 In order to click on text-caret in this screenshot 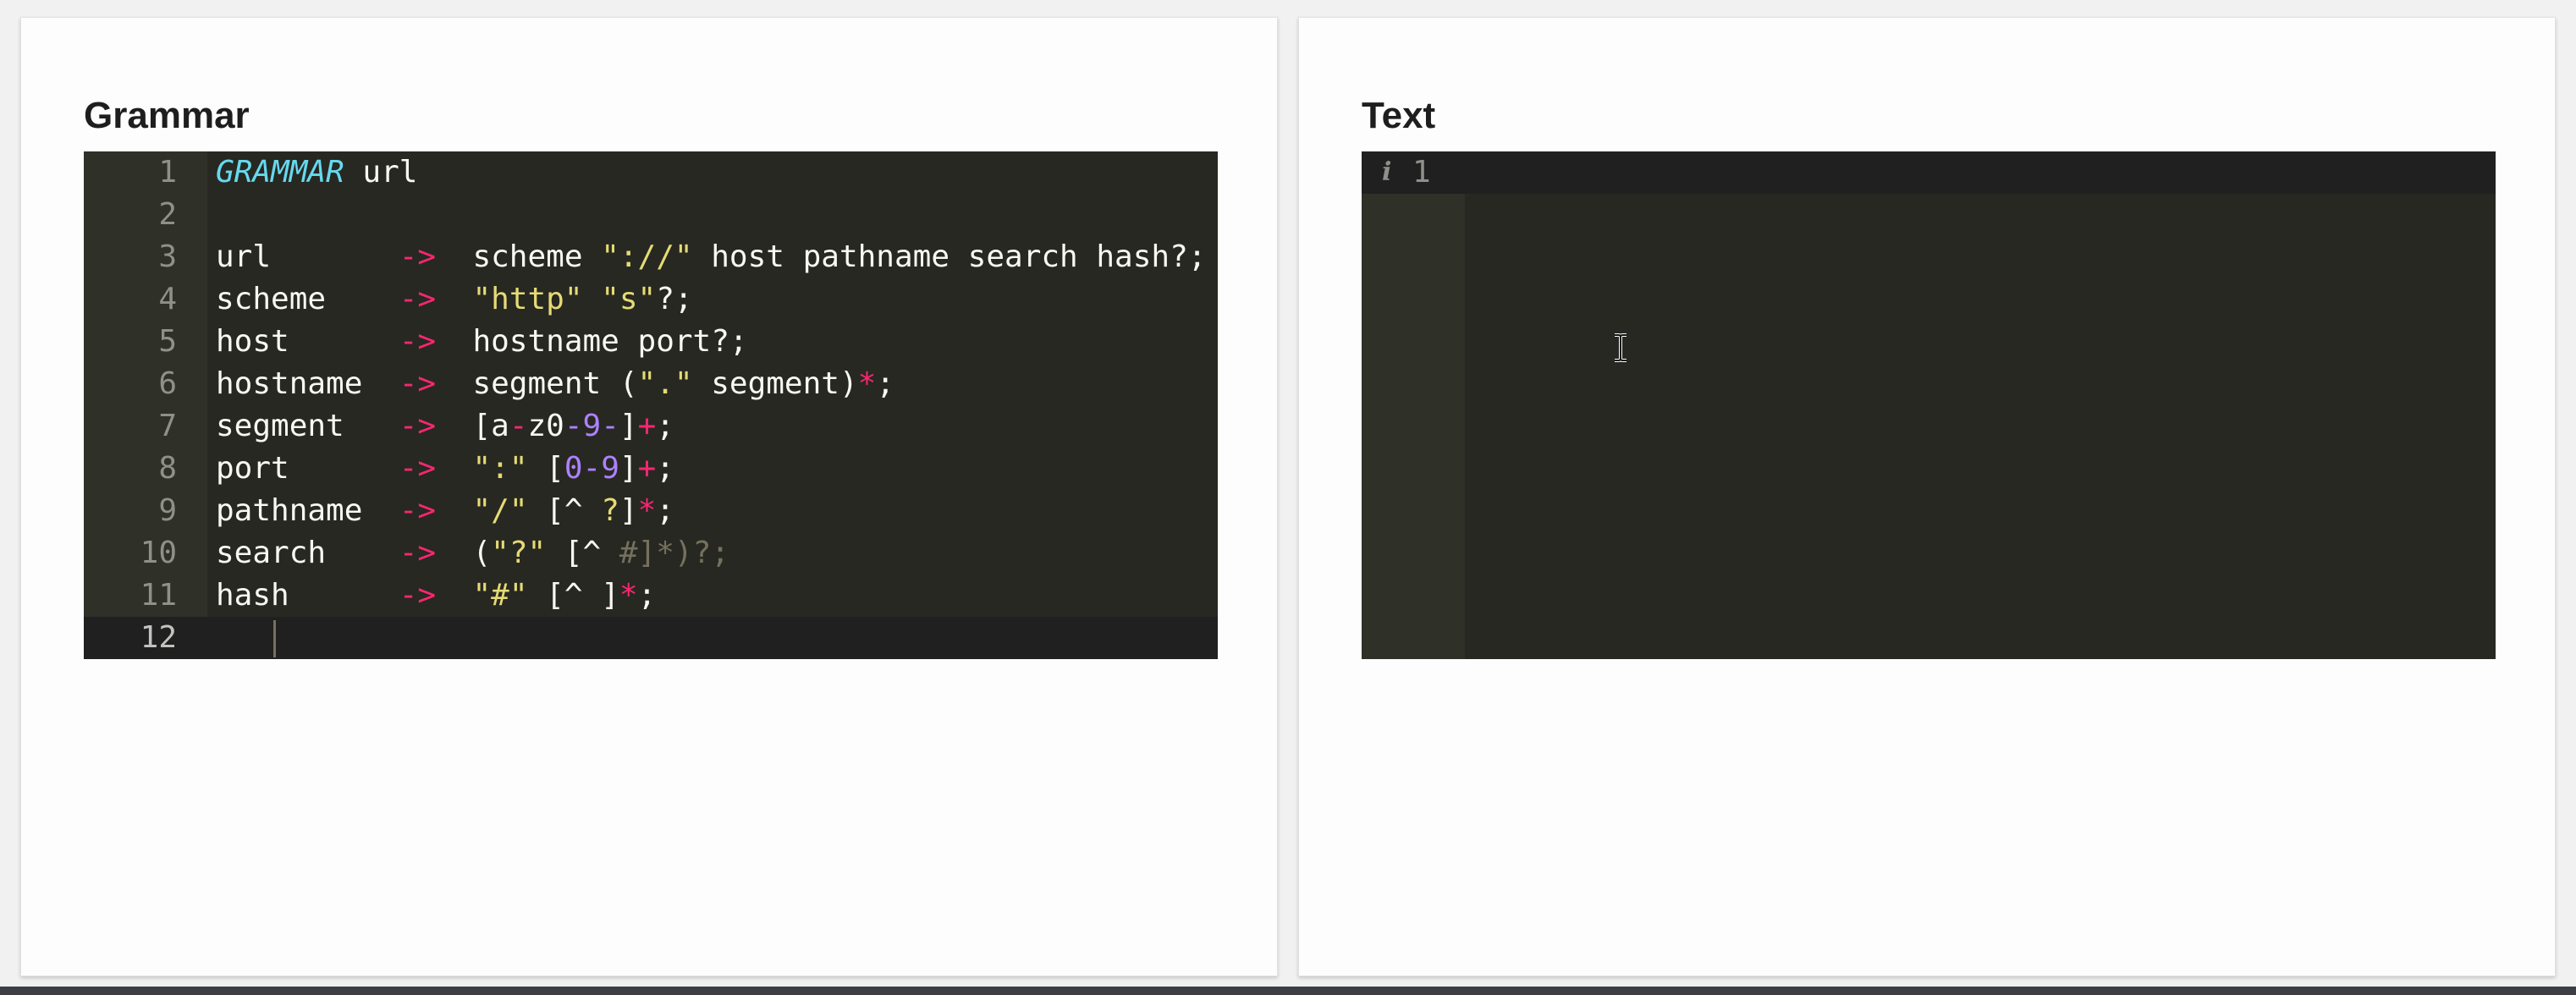, I will do `click(274, 638)`.